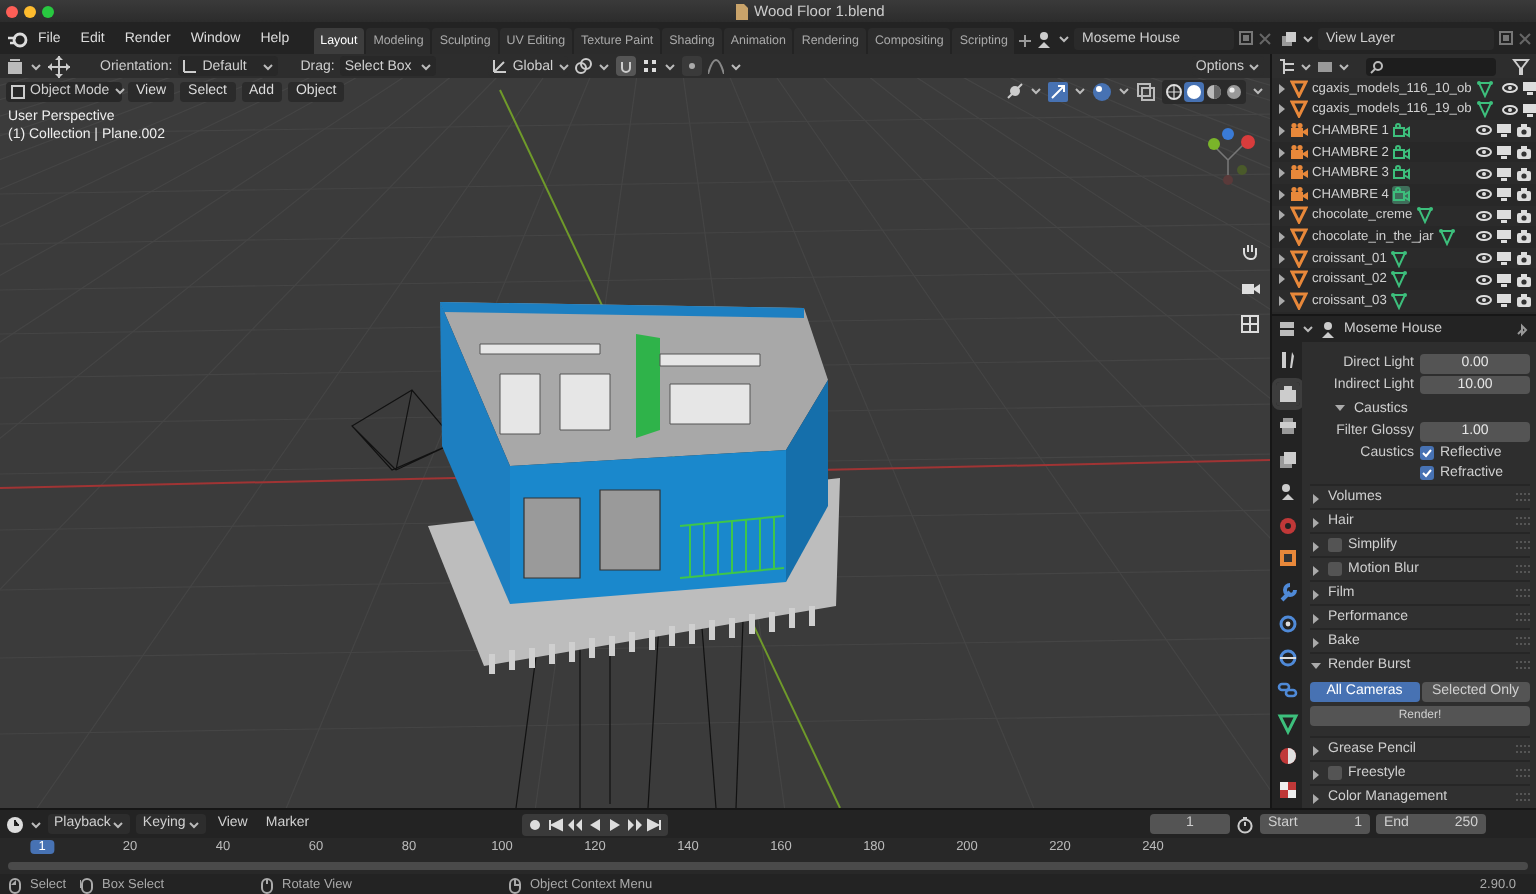  Describe the element at coordinates (692, 66) in the screenshot. I see `proportional-edit-icon` at that location.